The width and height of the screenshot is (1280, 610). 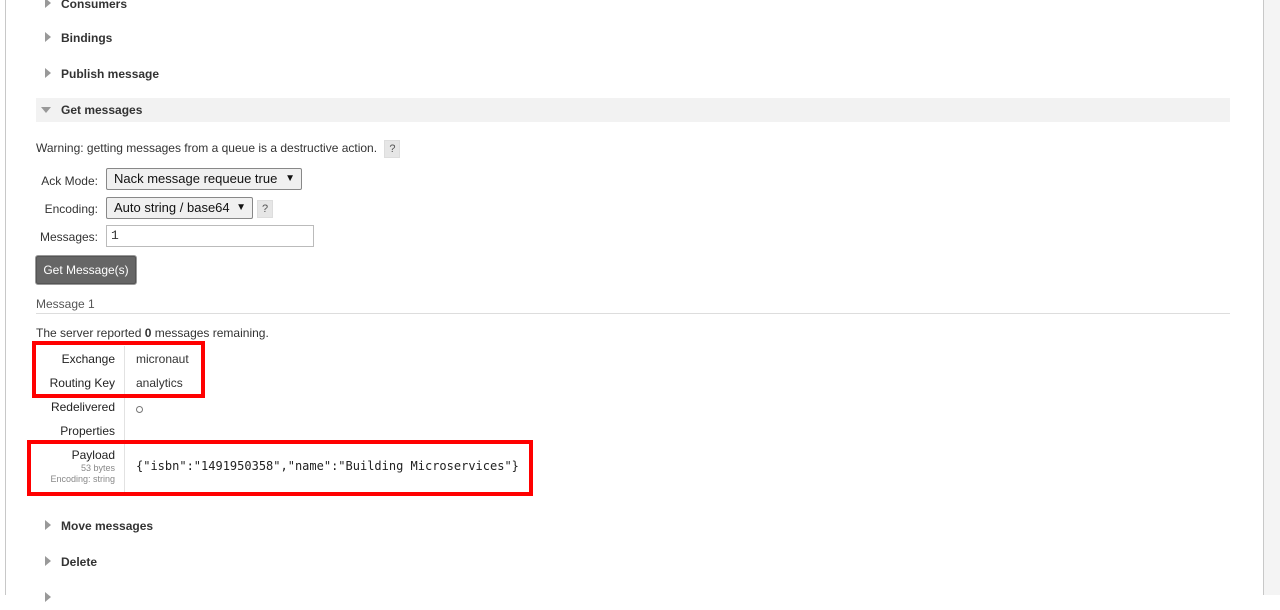 I want to click on section-move-label: Move messages, so click(x=107, y=526).